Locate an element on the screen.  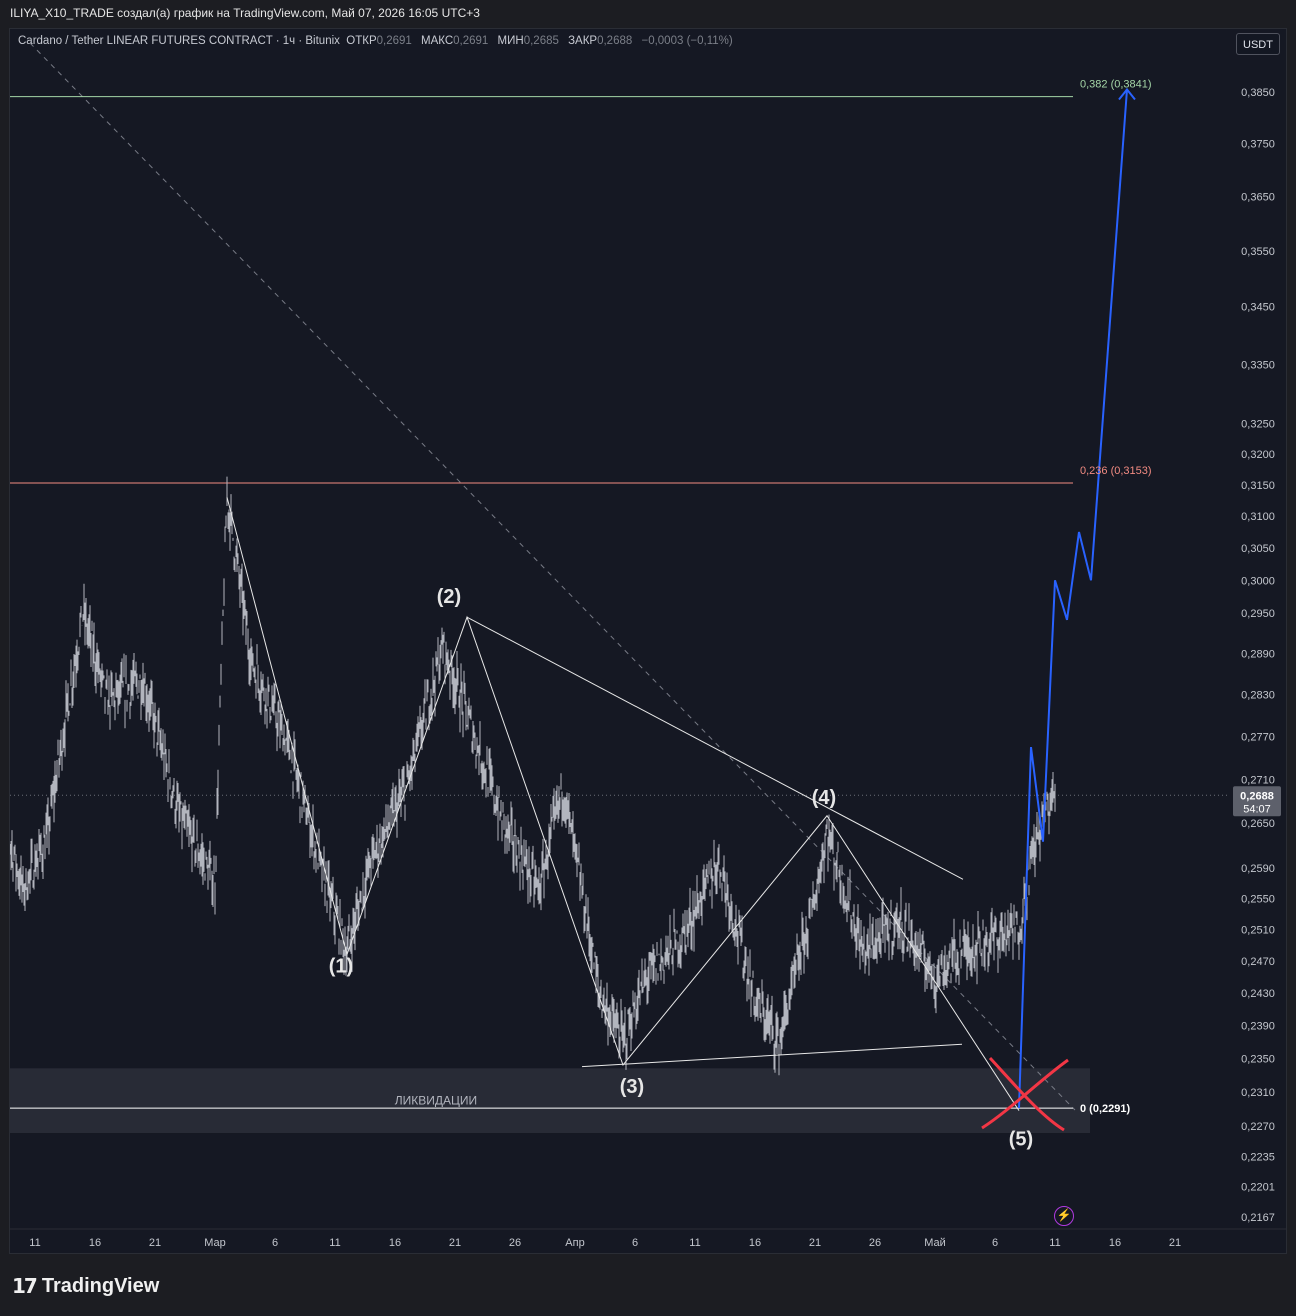
wave-label: (4) is located at coordinates (824, 798).